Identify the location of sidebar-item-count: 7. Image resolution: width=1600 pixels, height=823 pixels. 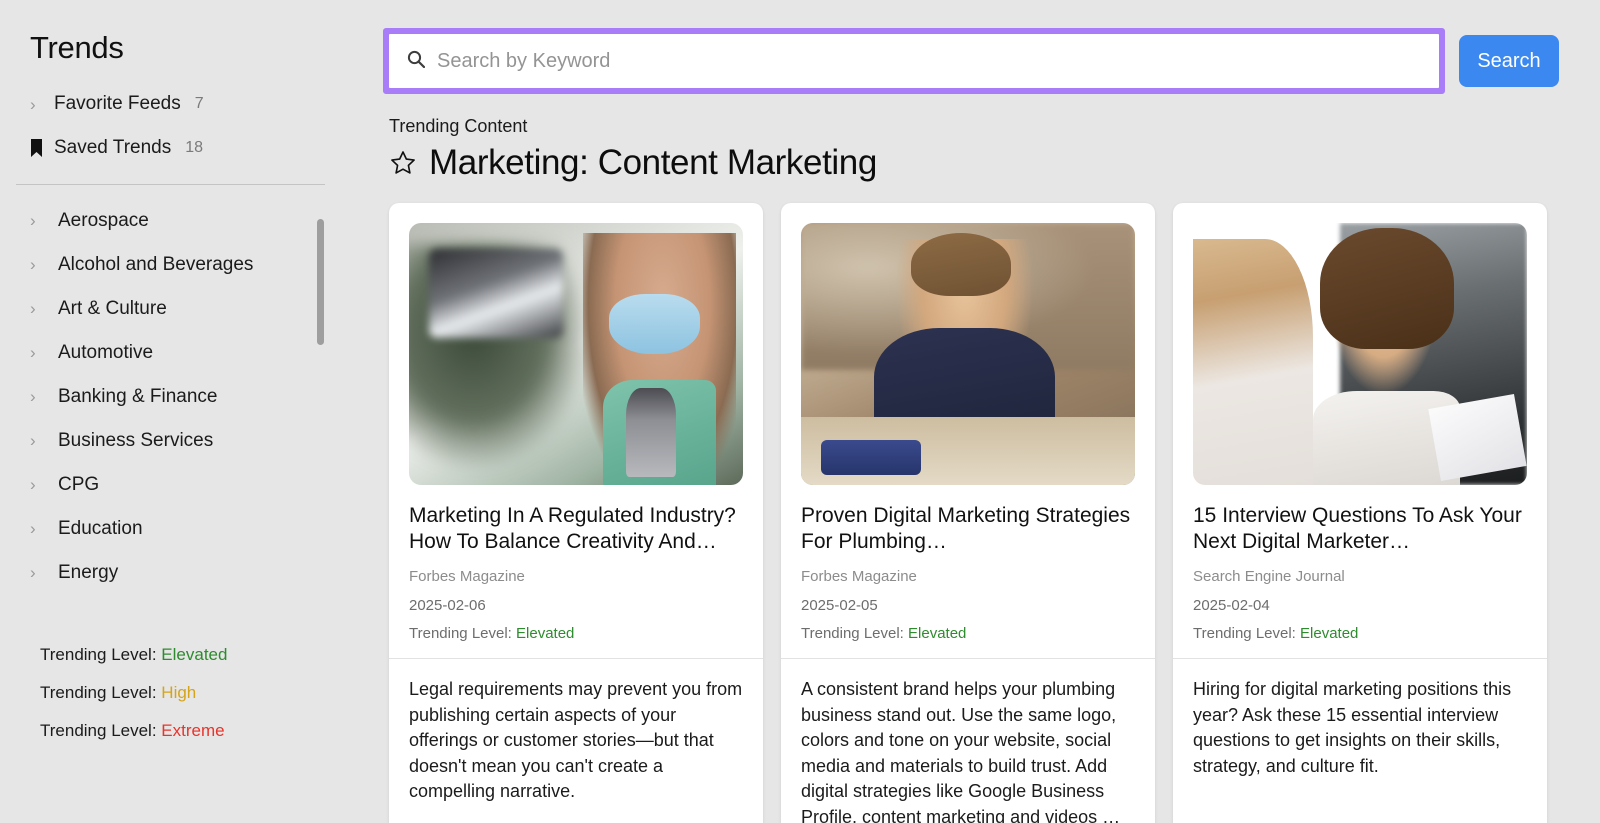
(199, 103).